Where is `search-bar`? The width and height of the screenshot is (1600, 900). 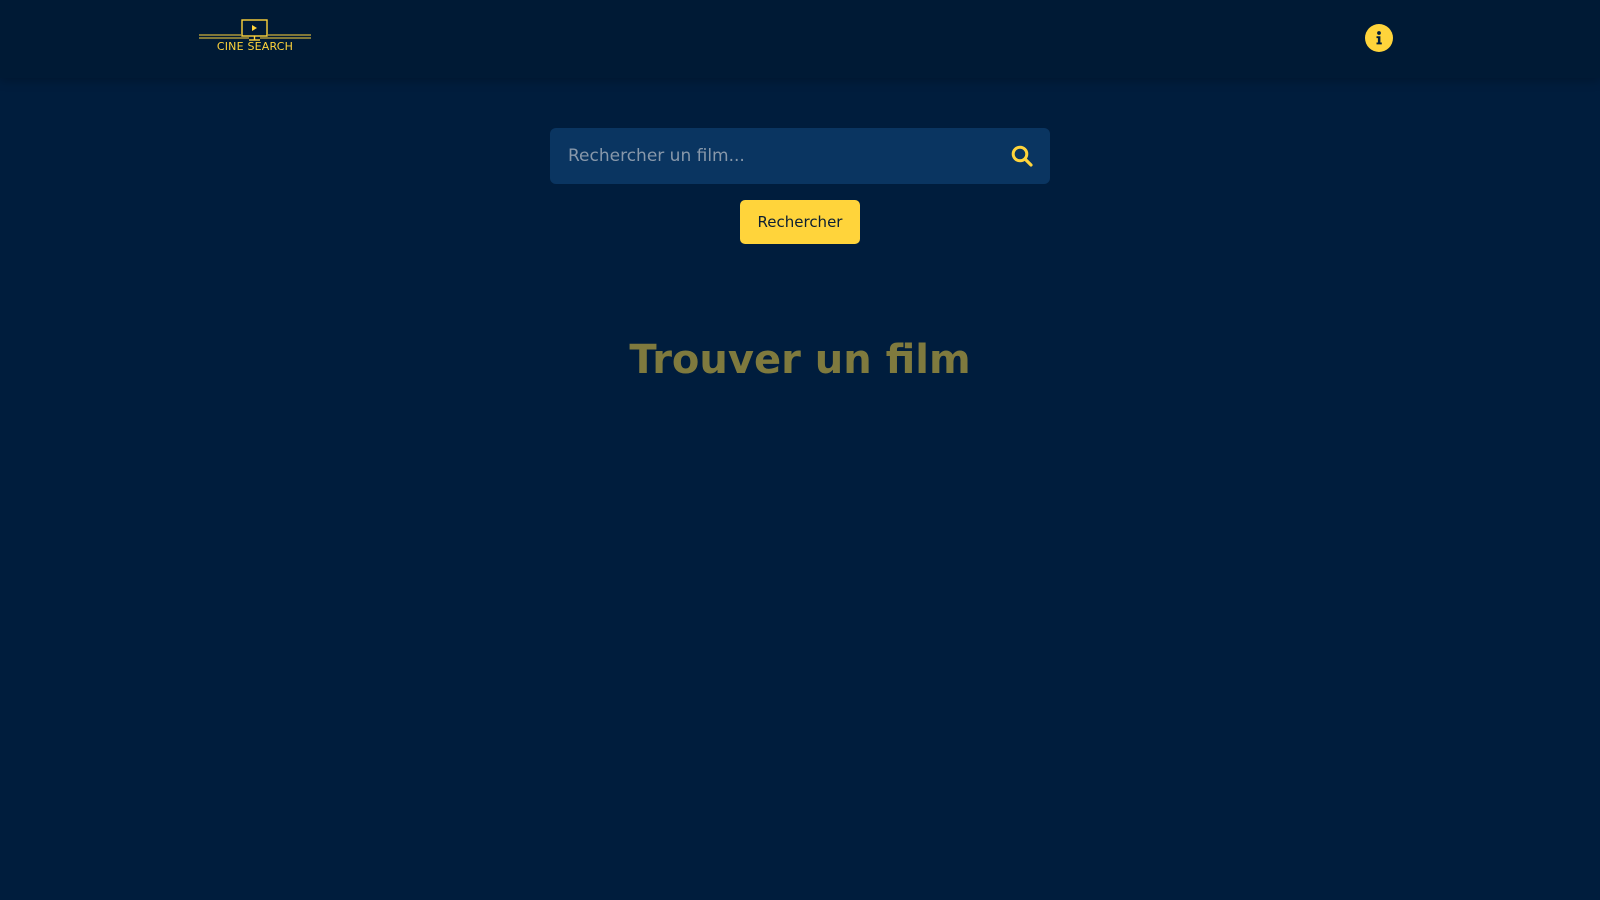
search-bar is located at coordinates (800, 156).